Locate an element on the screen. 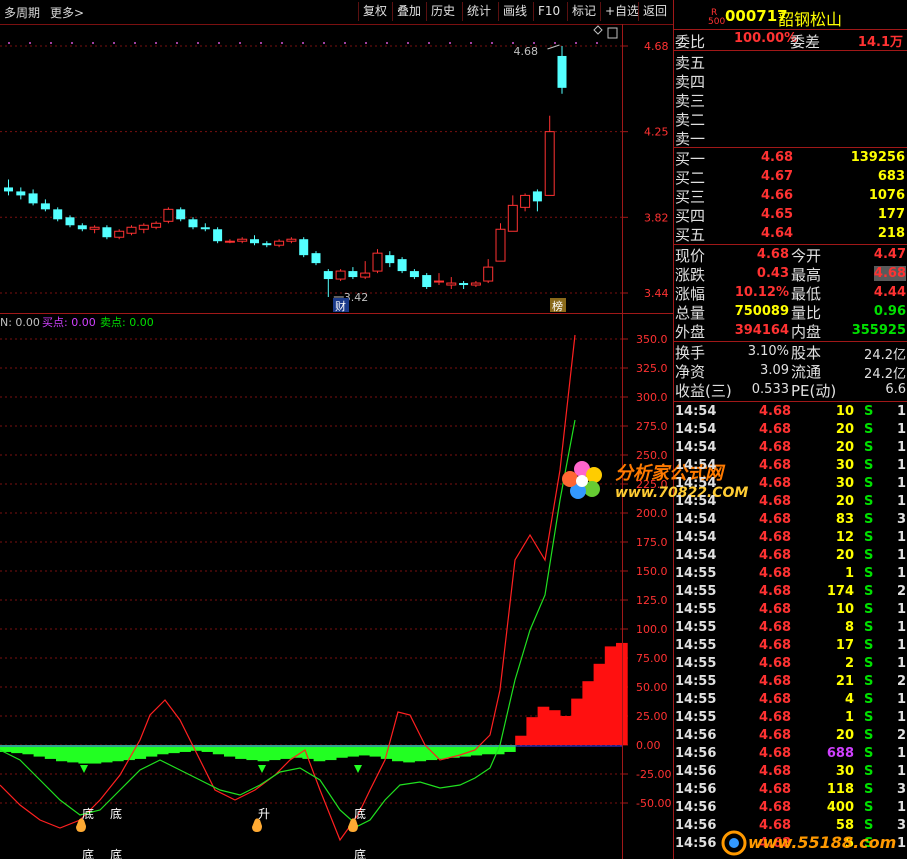  fin-value: 6.6 is located at coordinates (895, 389).